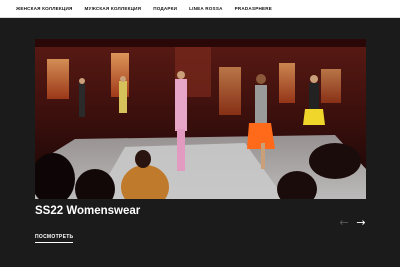  Describe the element at coordinates (44, 8) in the screenshot. I see `nav-item-womens-collection: ЖЕНСКАЯ КОЛЛЕКЦИЯ` at that location.